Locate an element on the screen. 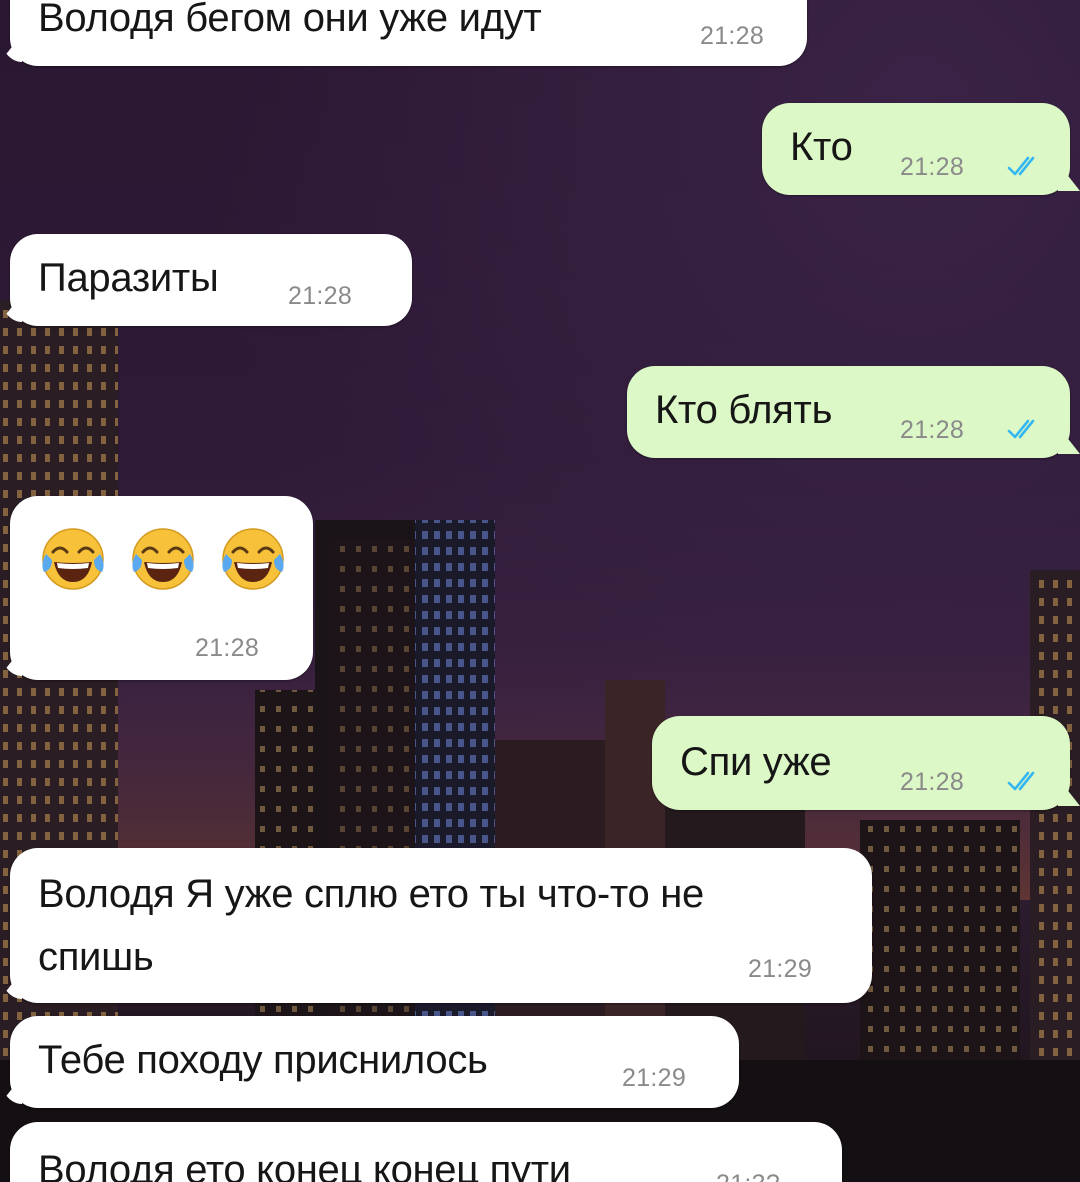 The height and width of the screenshot is (1182, 1080). message-incoming: Паразиты 21:28 is located at coordinates (206, 280).